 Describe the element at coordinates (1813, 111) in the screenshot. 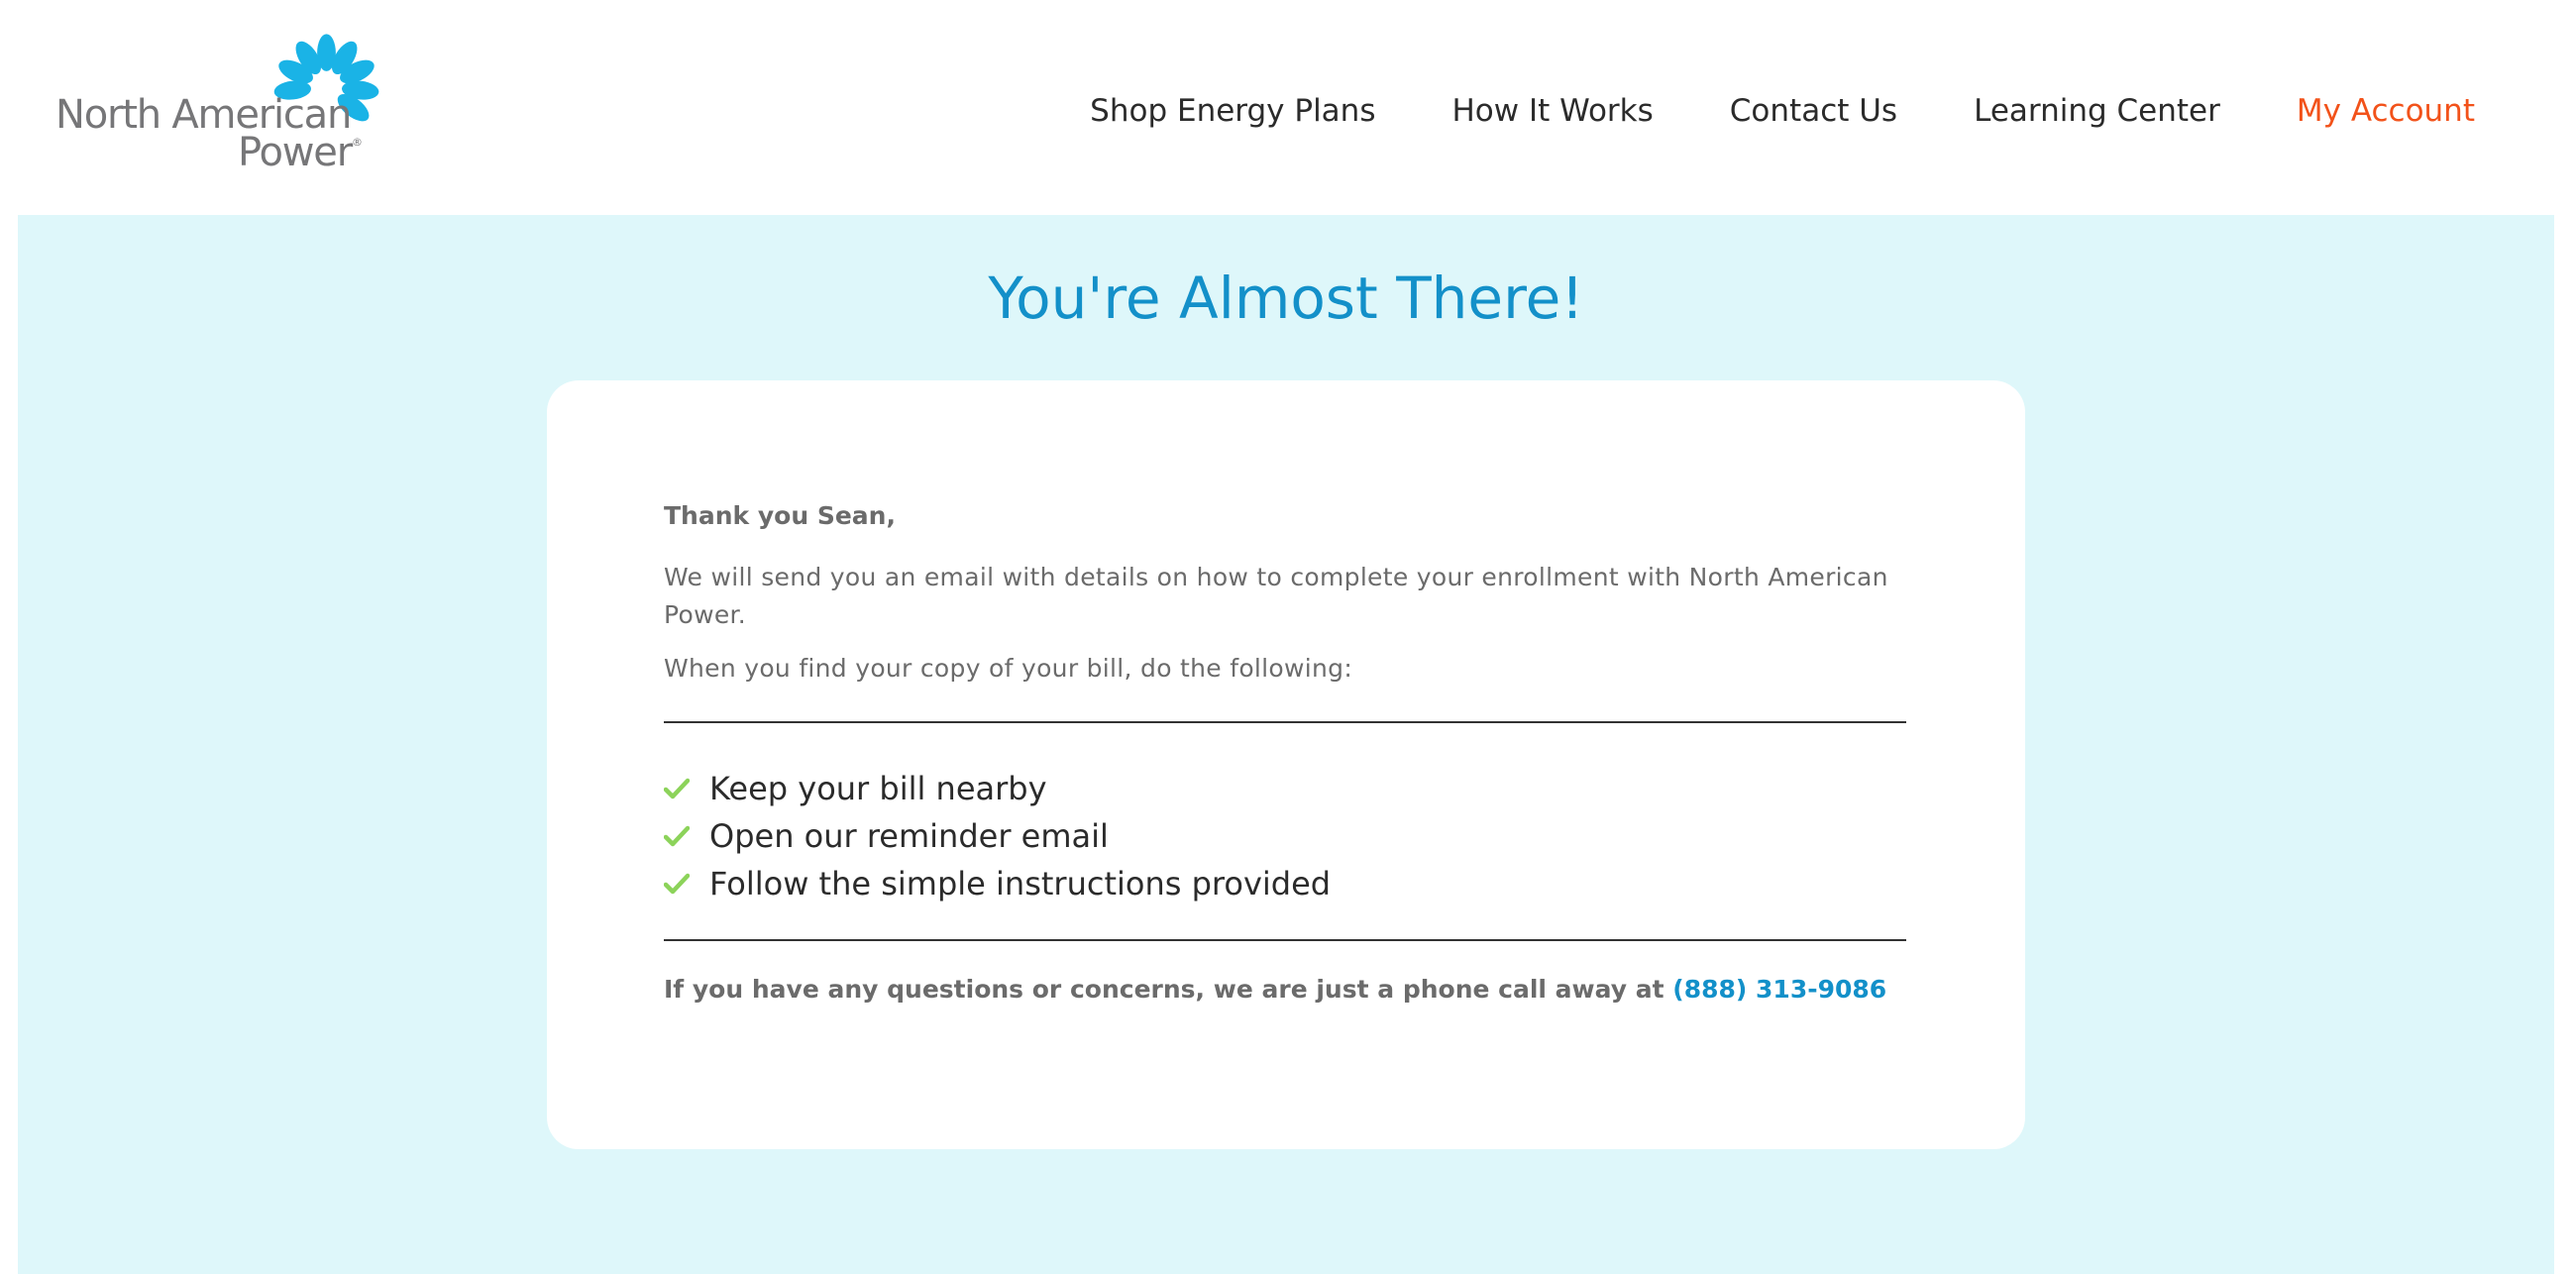

I see `nav-contact-us: Contact Us` at that location.